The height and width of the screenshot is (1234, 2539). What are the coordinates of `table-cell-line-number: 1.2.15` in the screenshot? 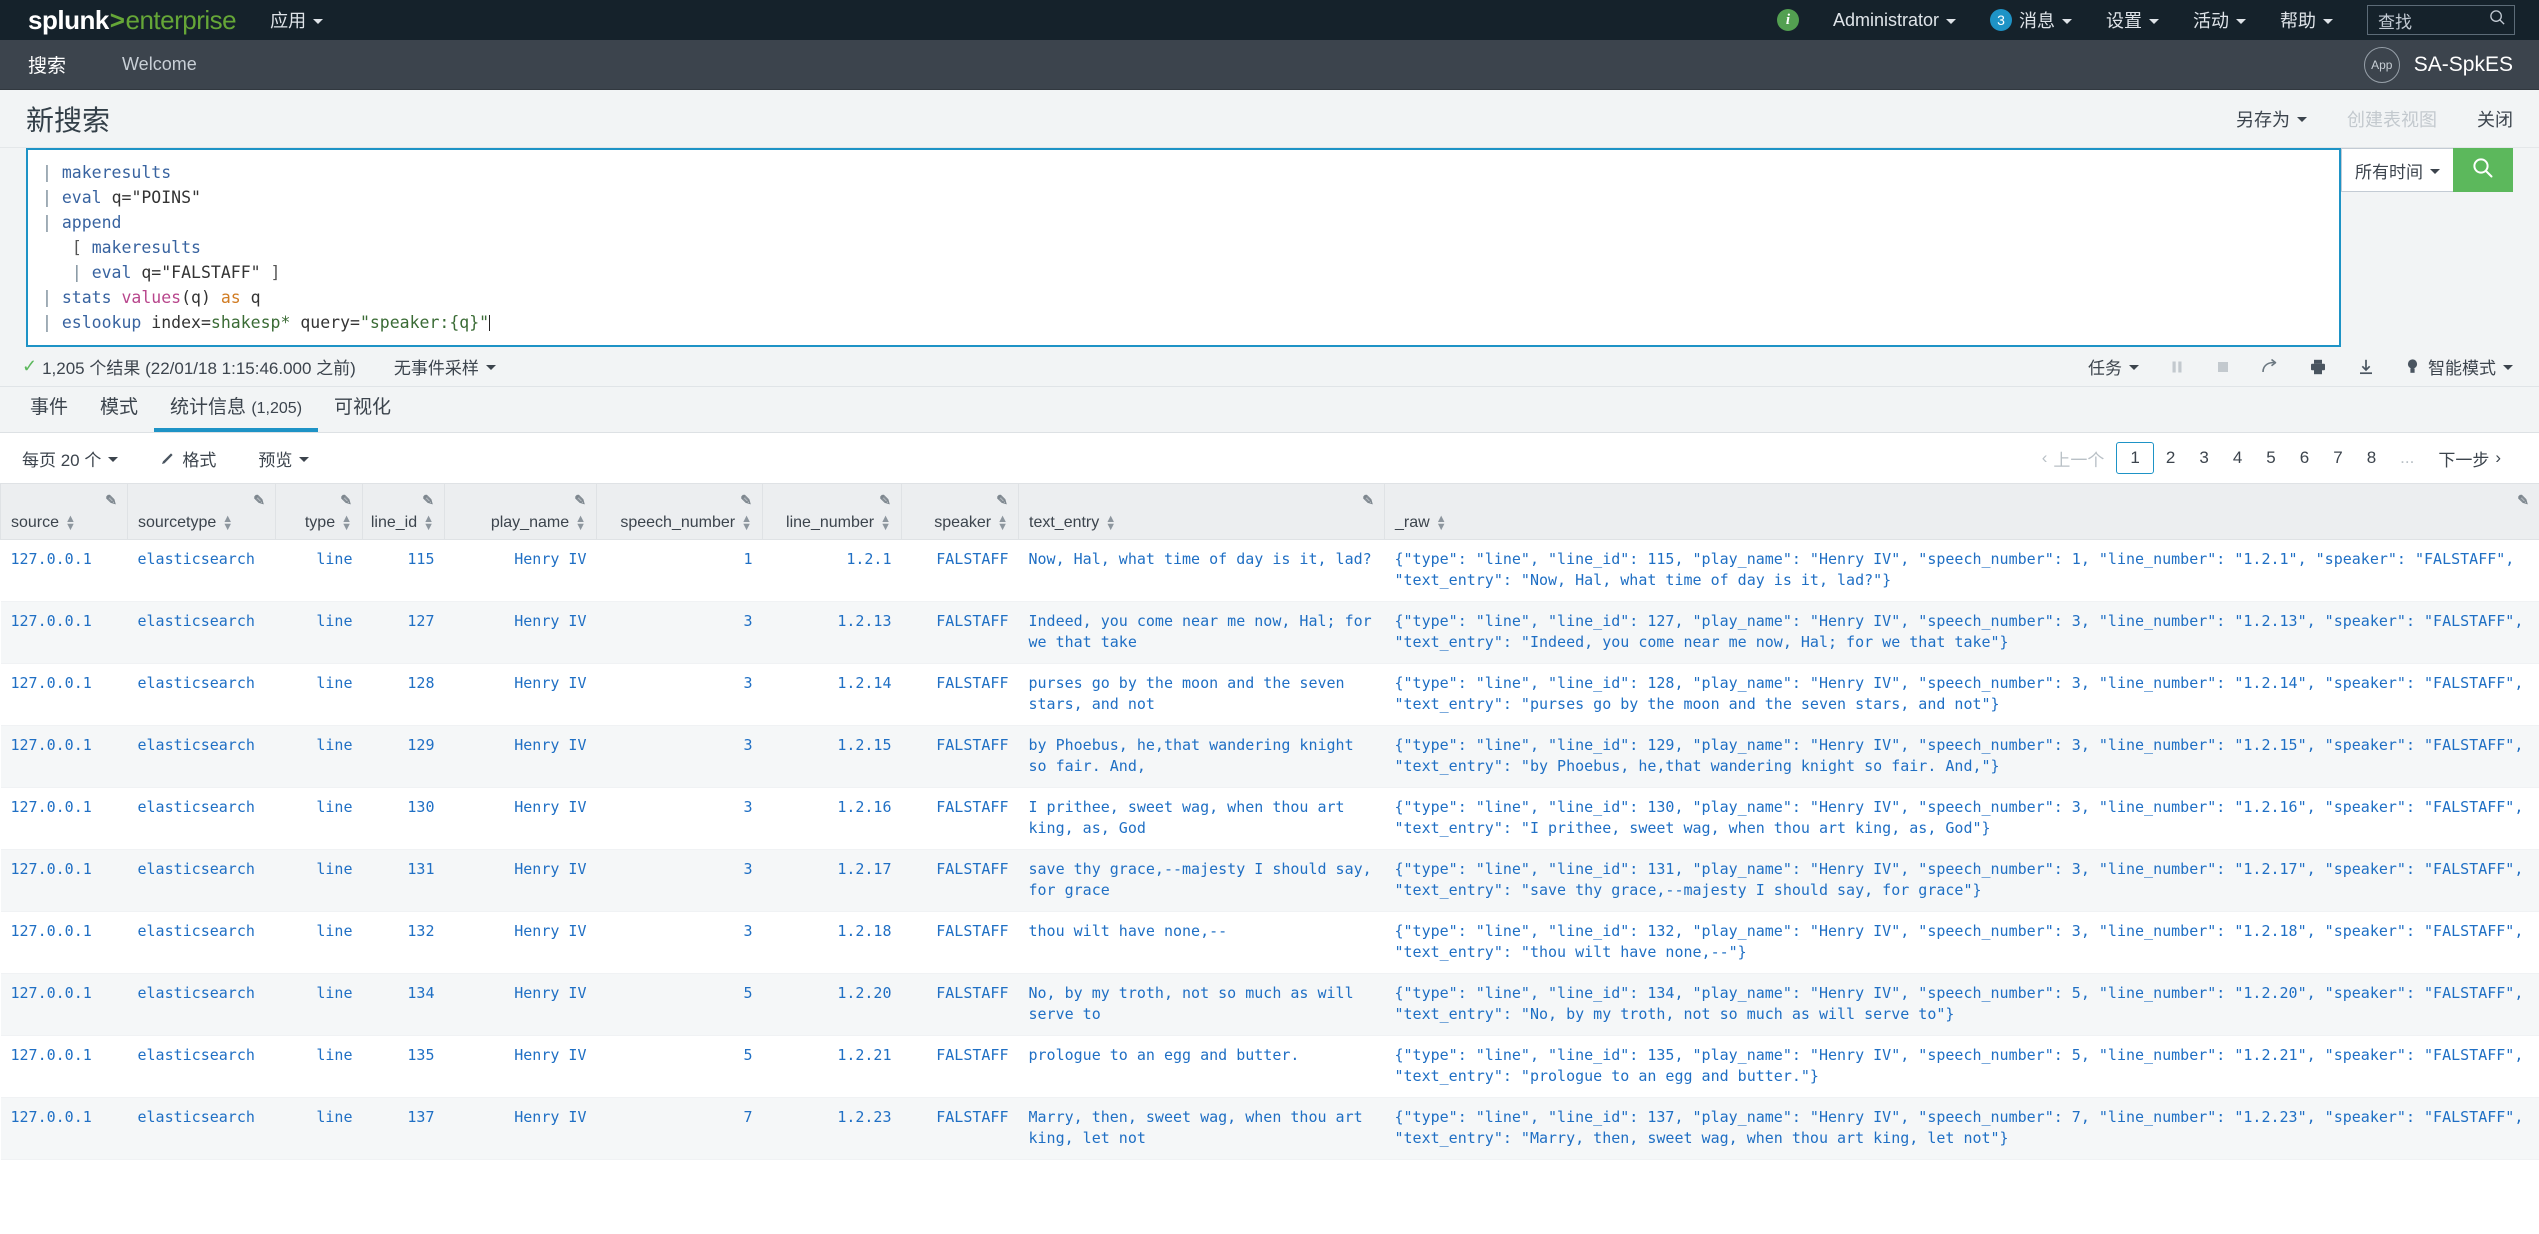 It's located at (832, 756).